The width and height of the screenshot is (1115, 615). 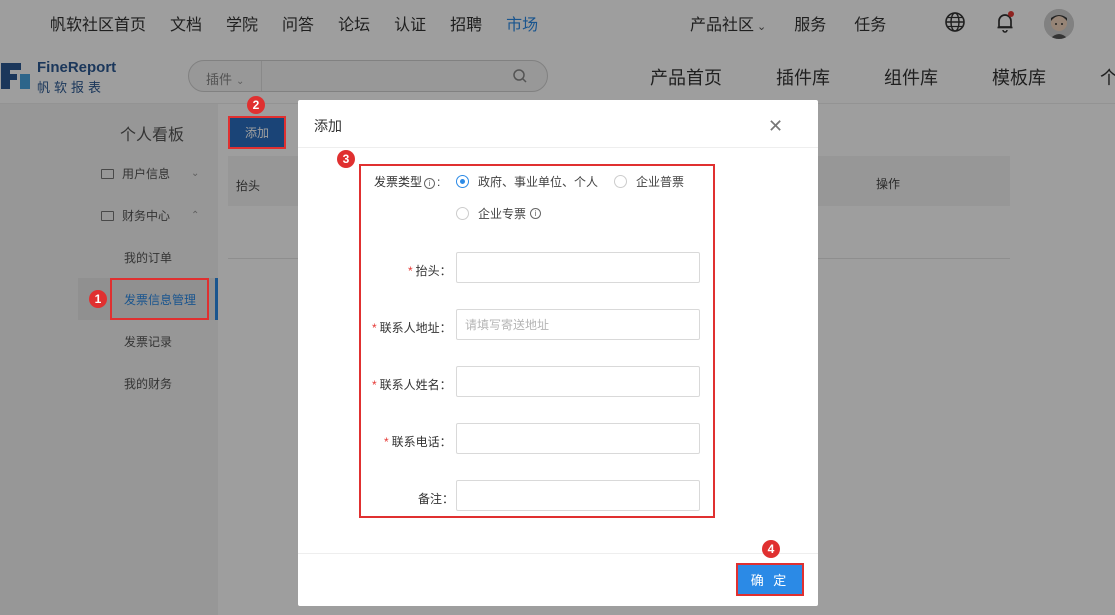 I want to click on phone-field-label: * 联系电话：, so click(x=418, y=441).